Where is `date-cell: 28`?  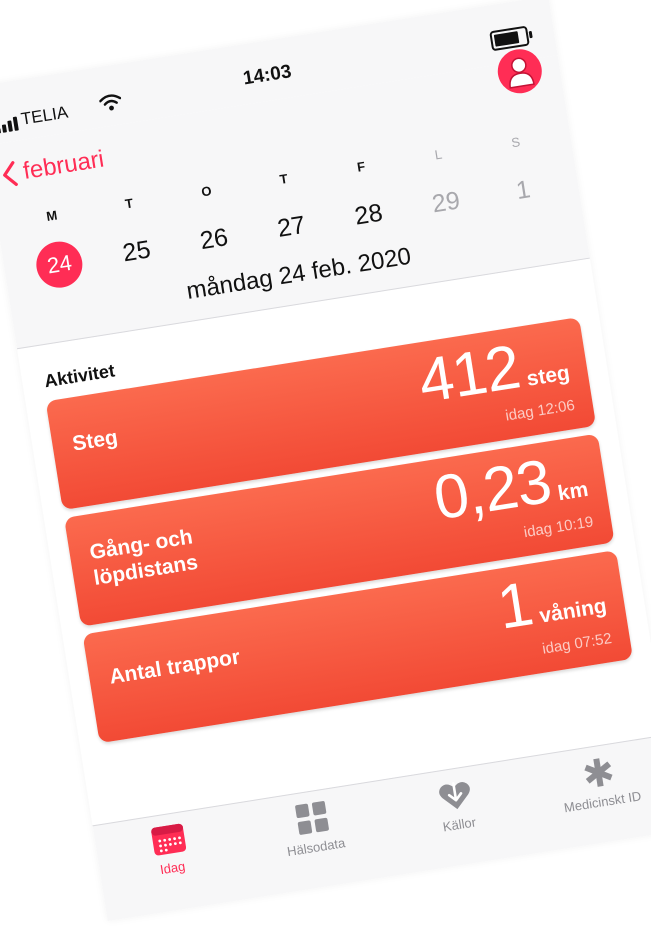 date-cell: 28 is located at coordinates (368, 215).